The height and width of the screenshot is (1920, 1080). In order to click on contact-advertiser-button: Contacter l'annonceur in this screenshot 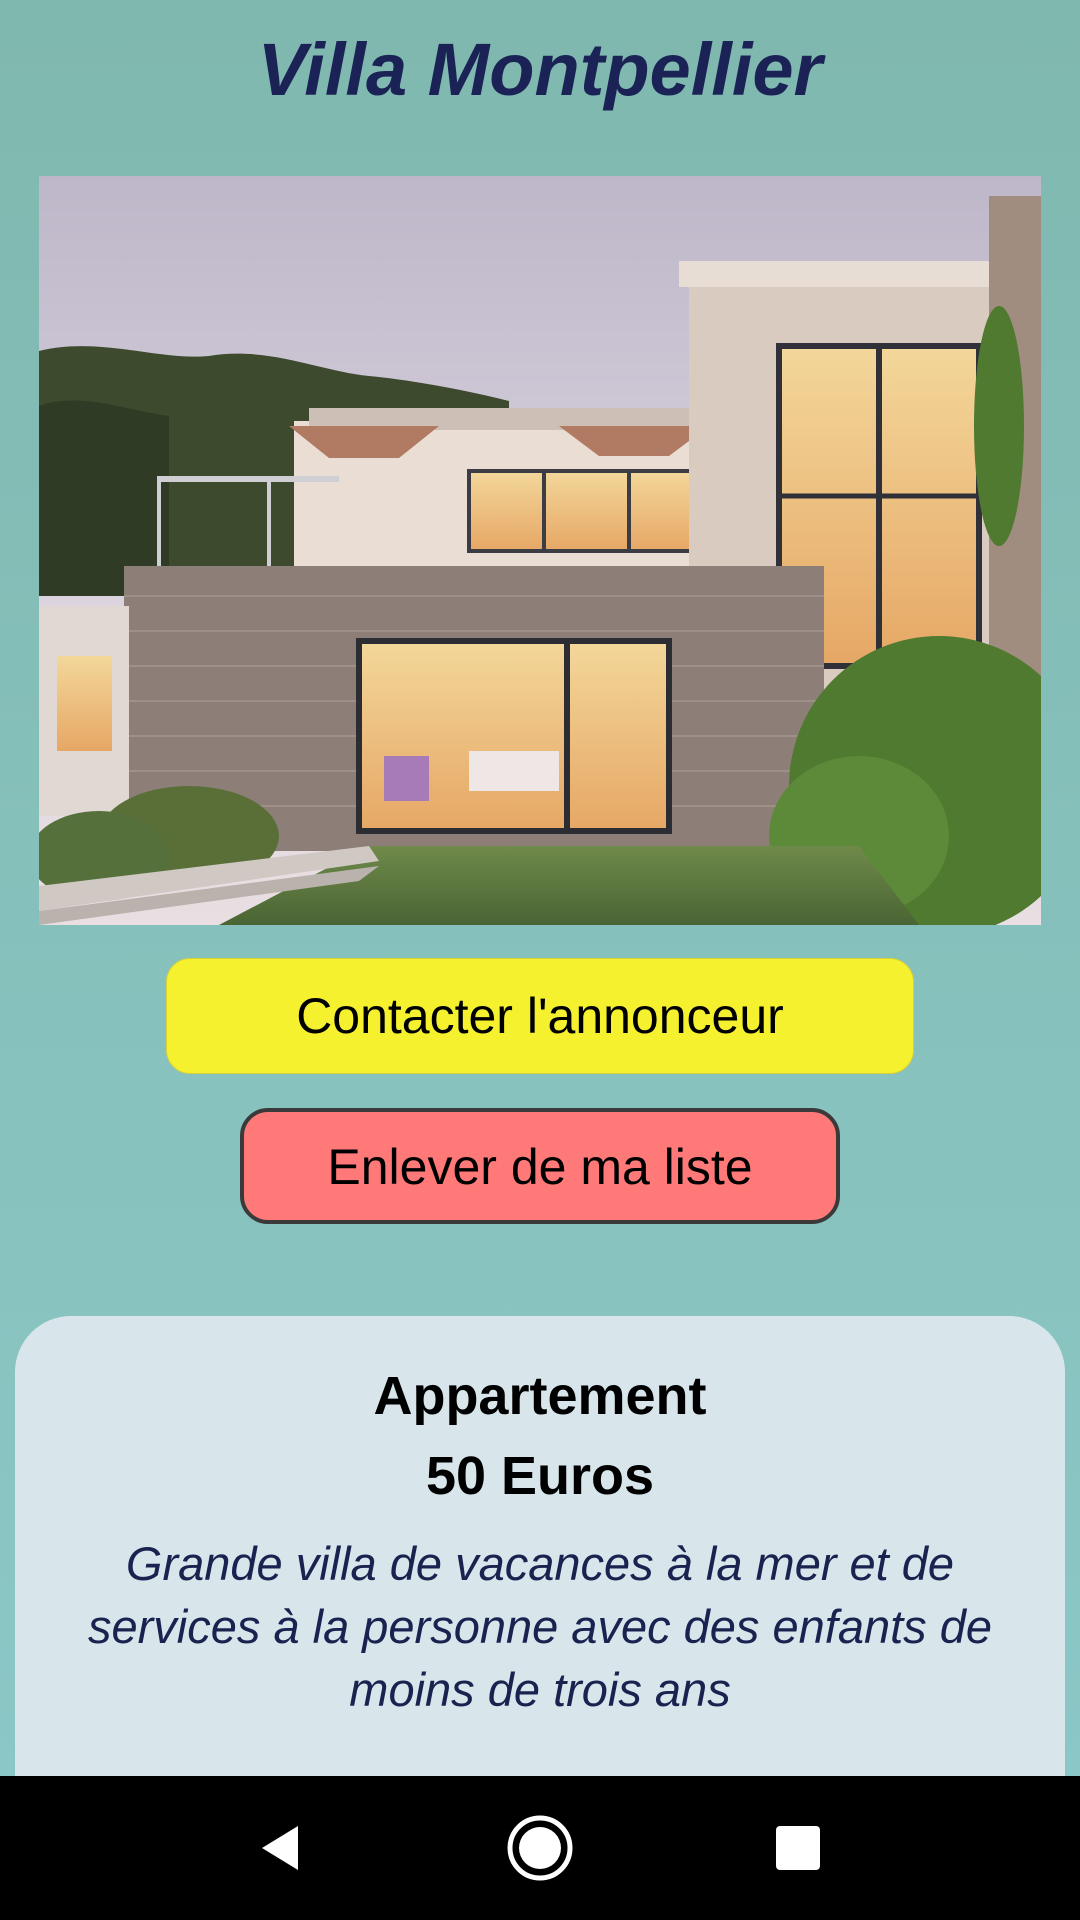, I will do `click(540, 1016)`.